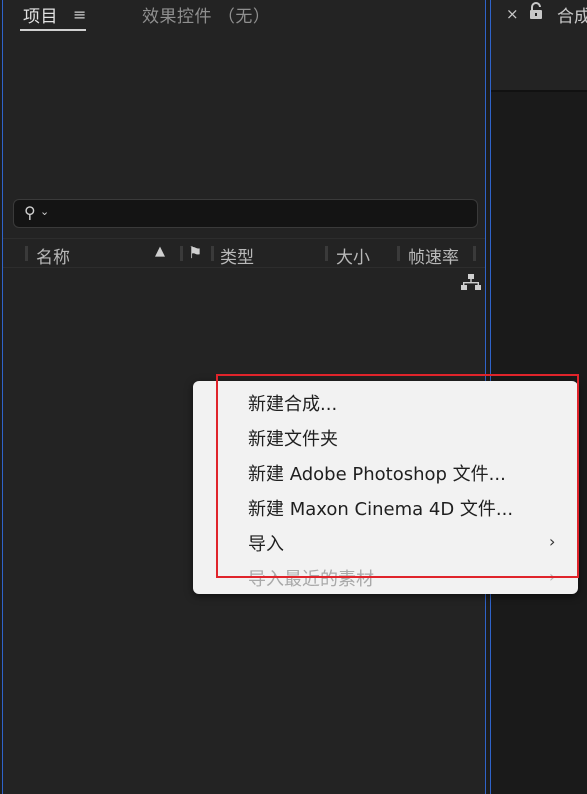 The width and height of the screenshot is (587, 794). Describe the element at coordinates (53, 255) in the screenshot. I see `column-name: 名称` at that location.